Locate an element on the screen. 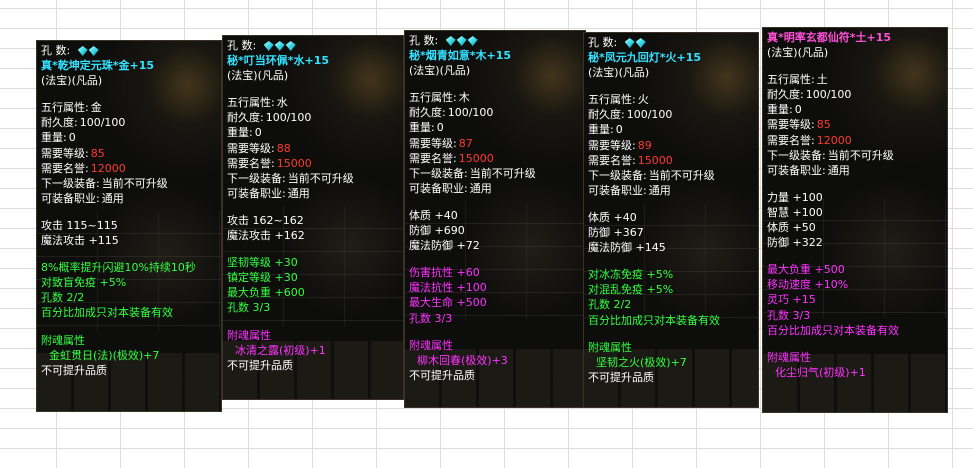 The height and width of the screenshot is (468, 973). bonus-line: 镇定等级 +30 is located at coordinates (262, 278).